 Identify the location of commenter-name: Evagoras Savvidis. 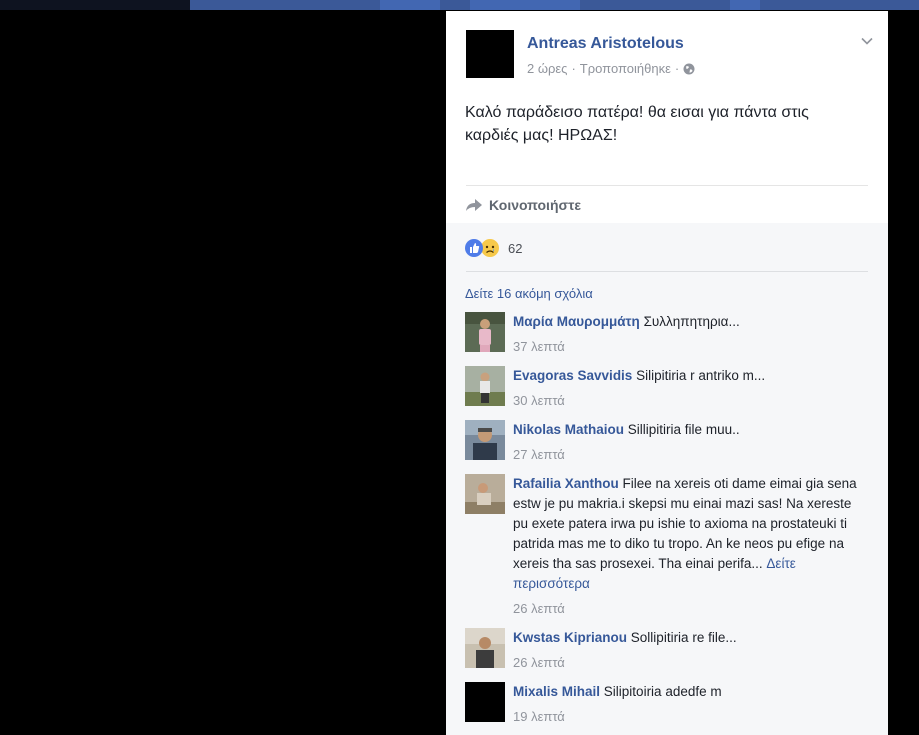
(572, 375).